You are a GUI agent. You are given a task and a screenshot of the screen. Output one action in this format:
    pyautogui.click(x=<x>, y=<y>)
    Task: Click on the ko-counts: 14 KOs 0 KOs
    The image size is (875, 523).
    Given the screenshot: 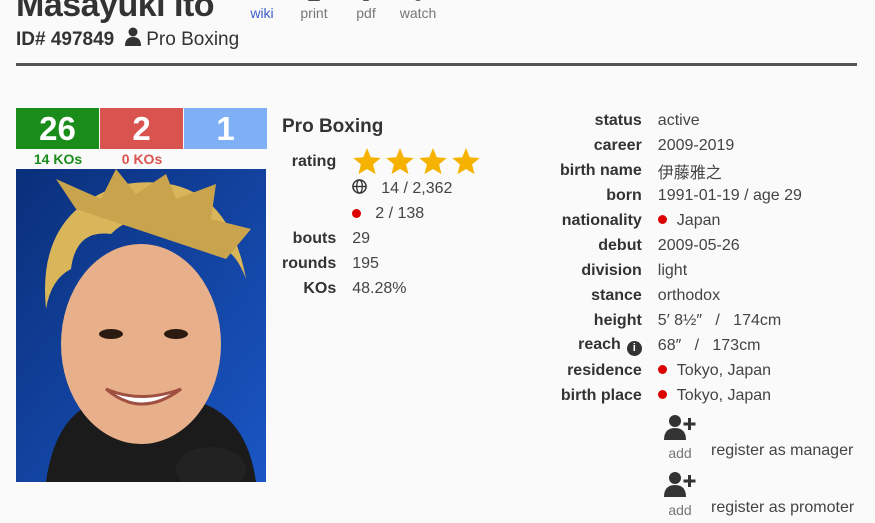 What is the action you would take?
    pyautogui.click(x=100, y=159)
    